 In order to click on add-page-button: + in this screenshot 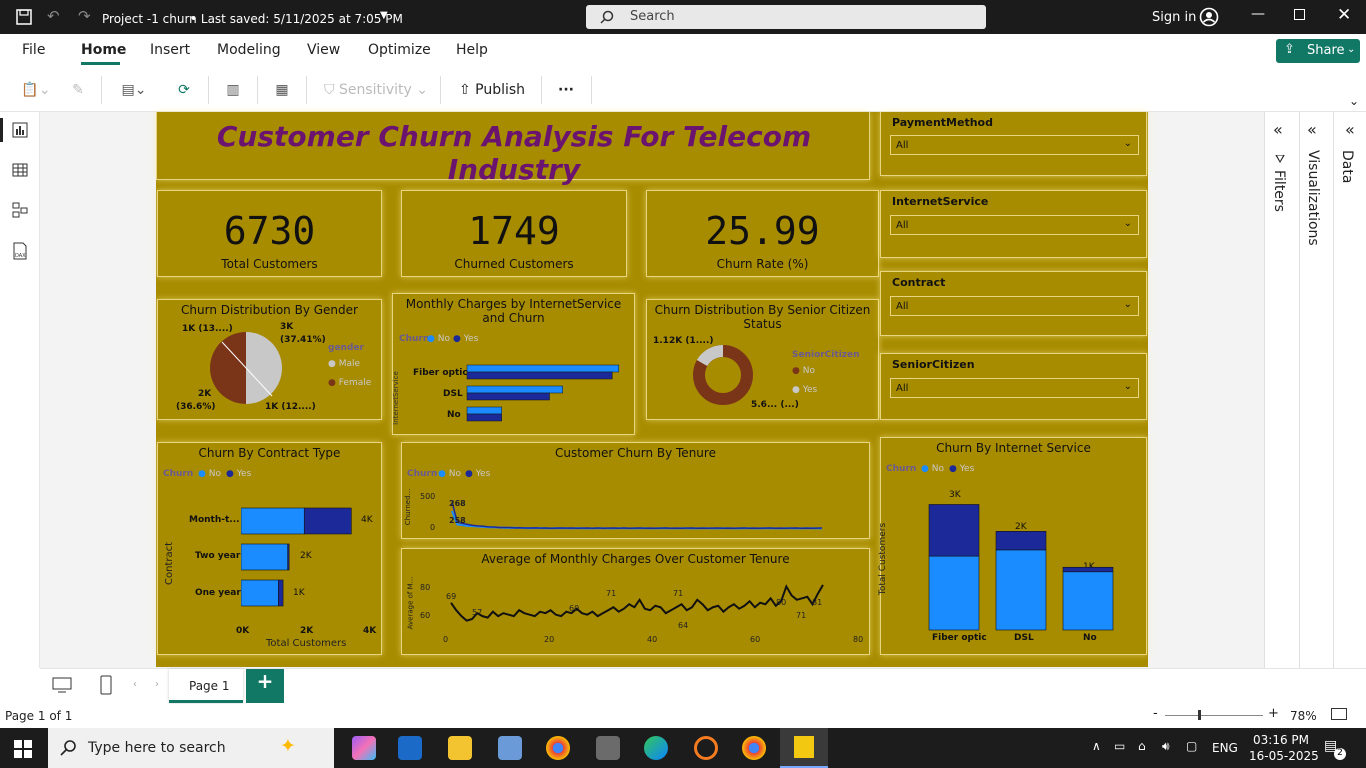, I will do `click(265, 686)`.